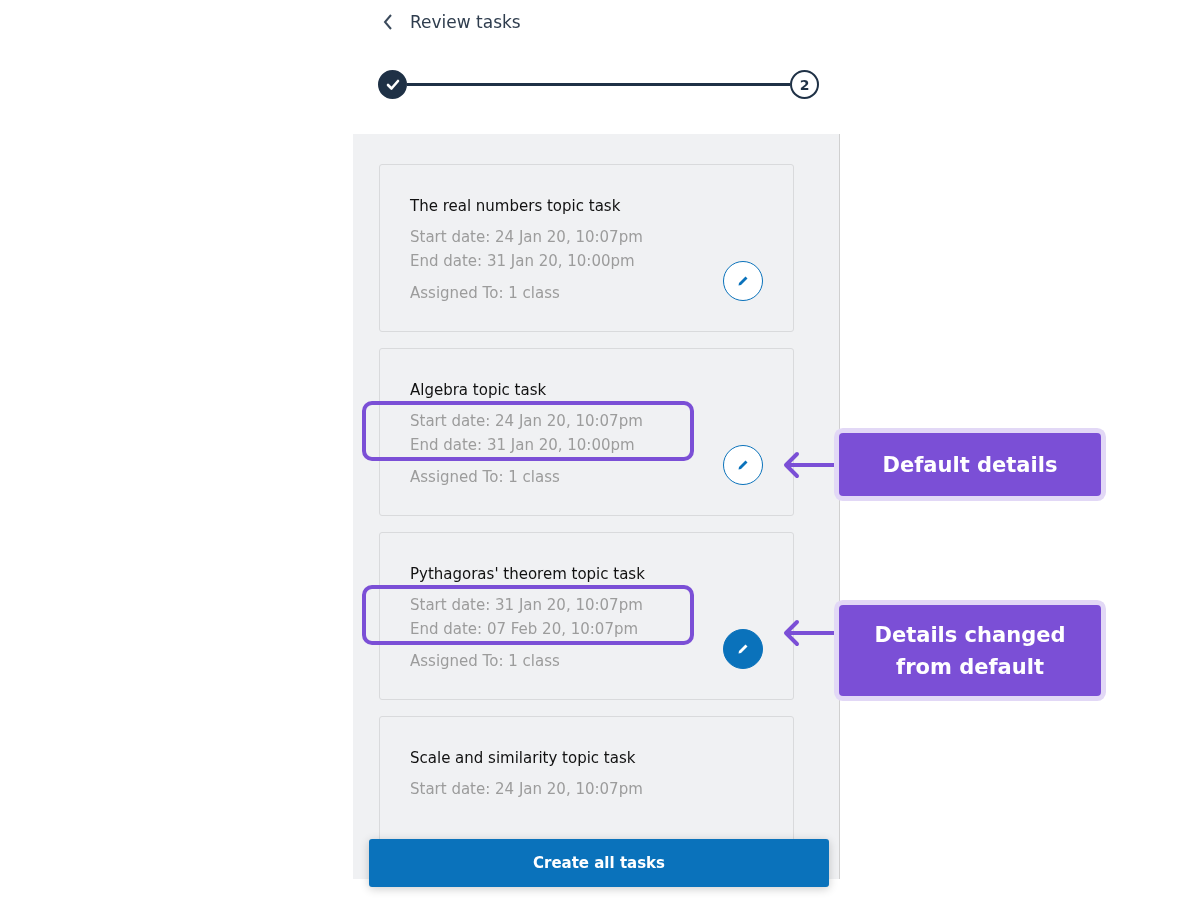 The height and width of the screenshot is (900, 1194). Describe the element at coordinates (465, 22) in the screenshot. I see `page-title: Review tasks` at that location.